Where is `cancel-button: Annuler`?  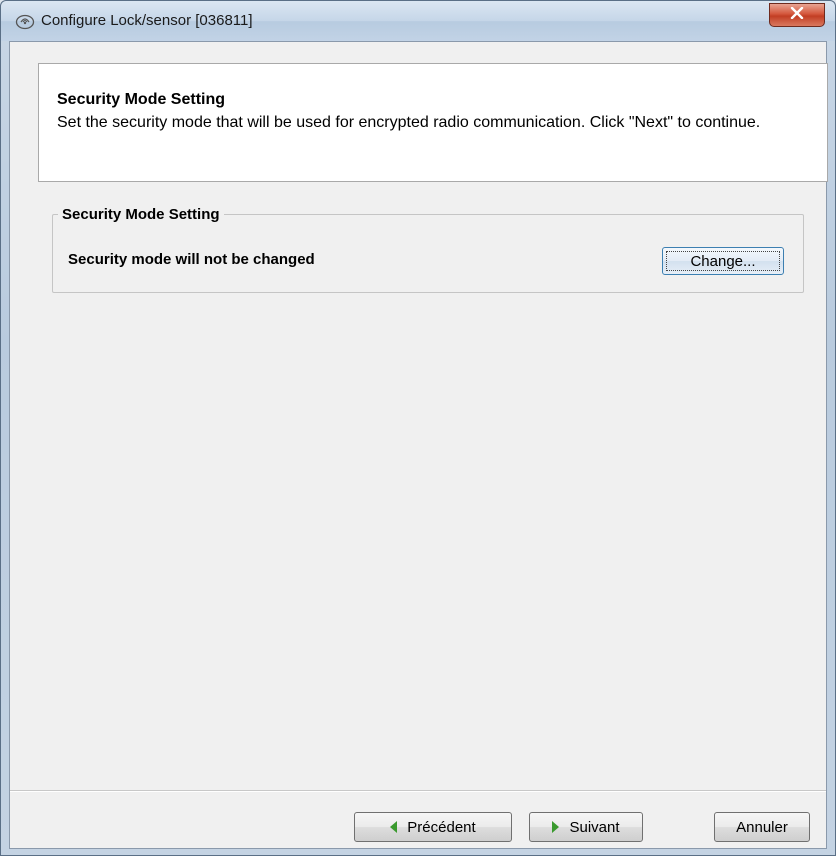 cancel-button: Annuler is located at coordinates (762, 827).